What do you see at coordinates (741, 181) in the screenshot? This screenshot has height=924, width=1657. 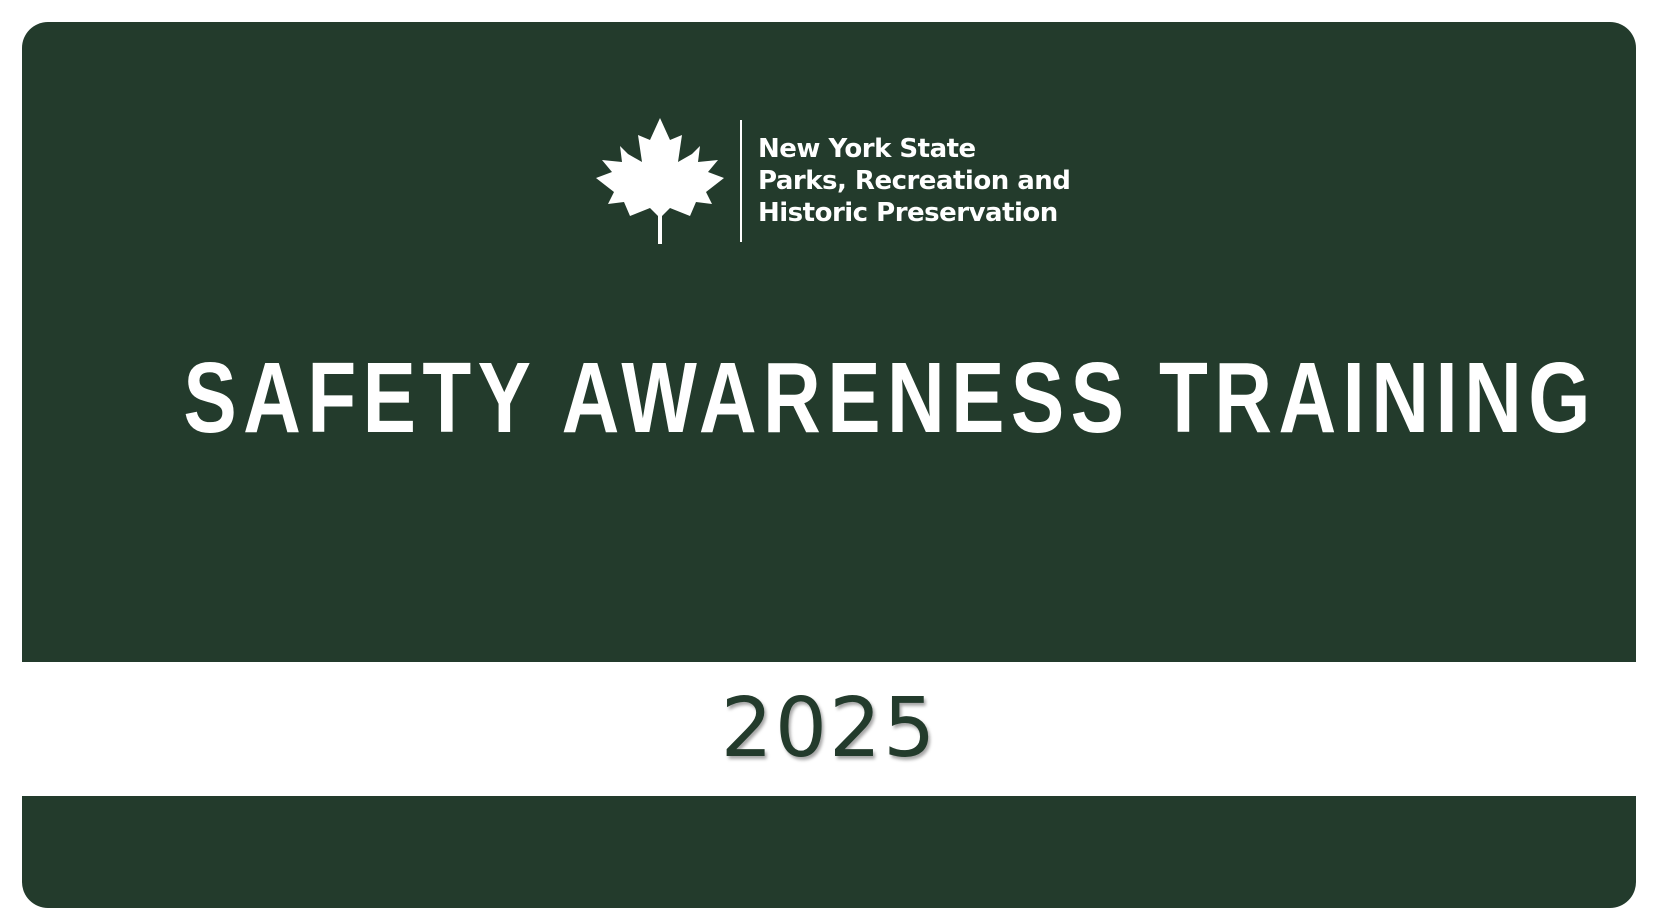 I see `logo-divider` at bounding box center [741, 181].